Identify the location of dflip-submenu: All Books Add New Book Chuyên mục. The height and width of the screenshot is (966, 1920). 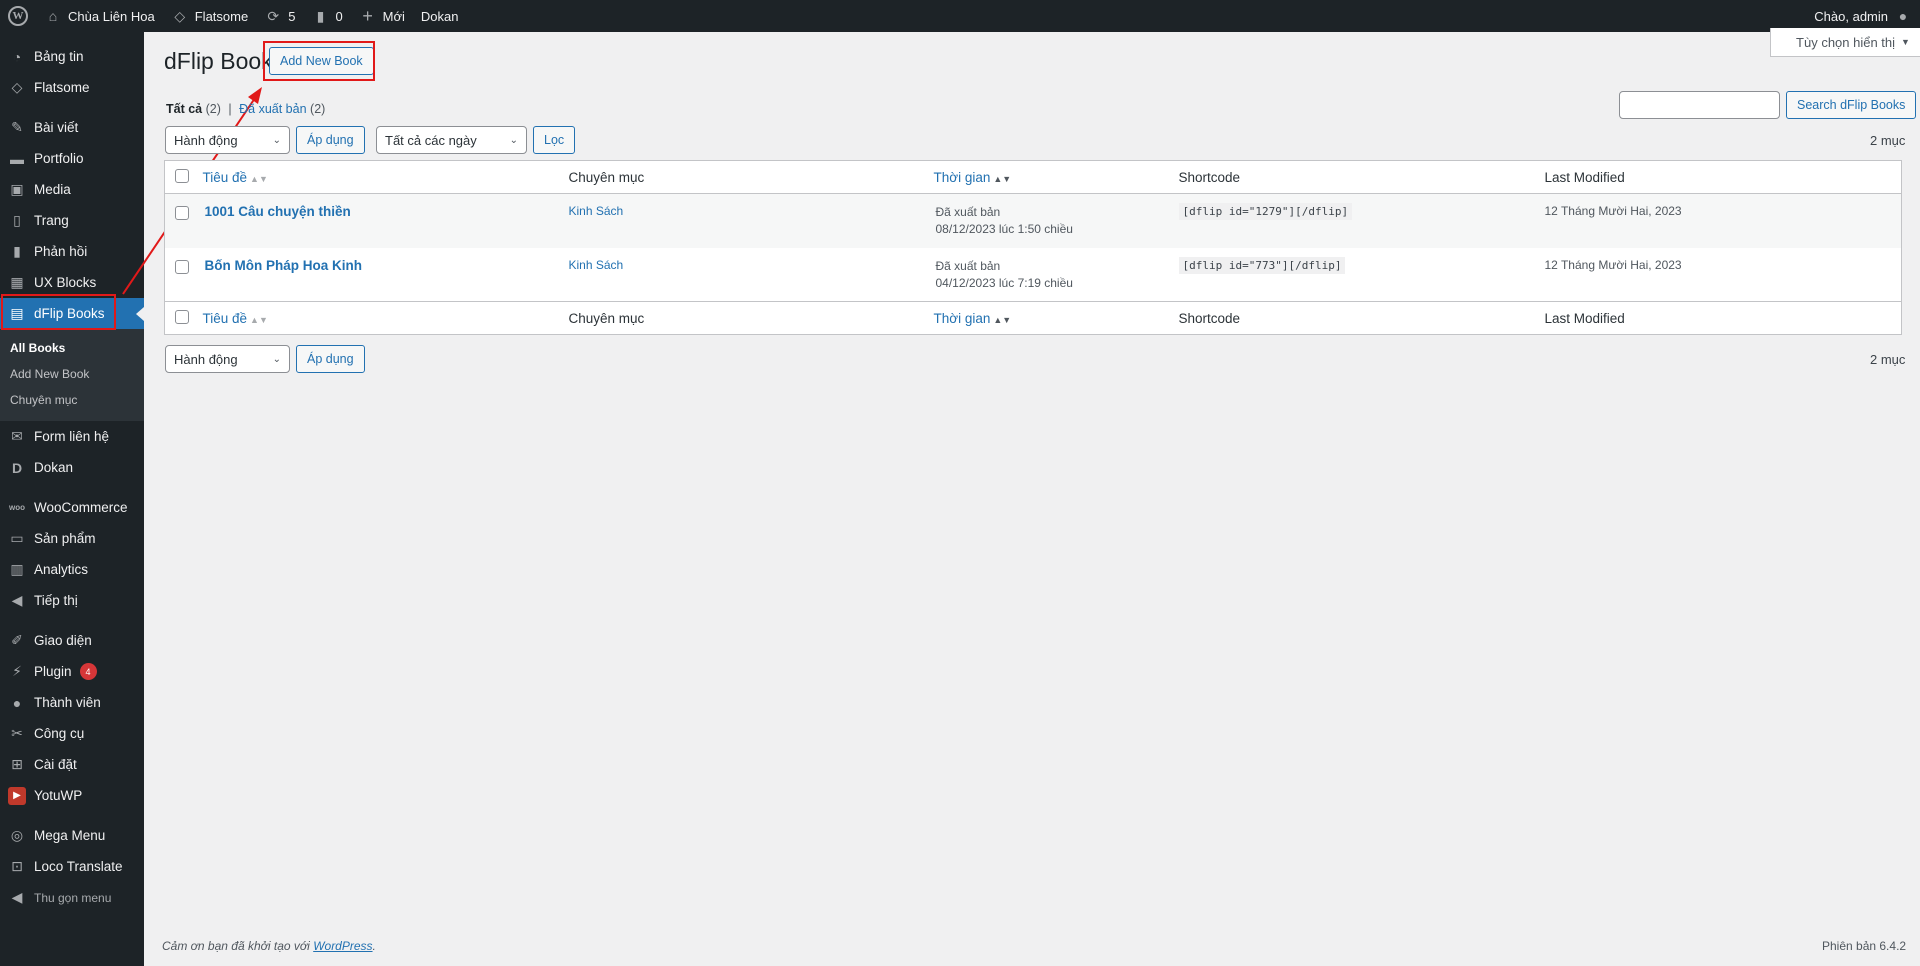
(72, 375).